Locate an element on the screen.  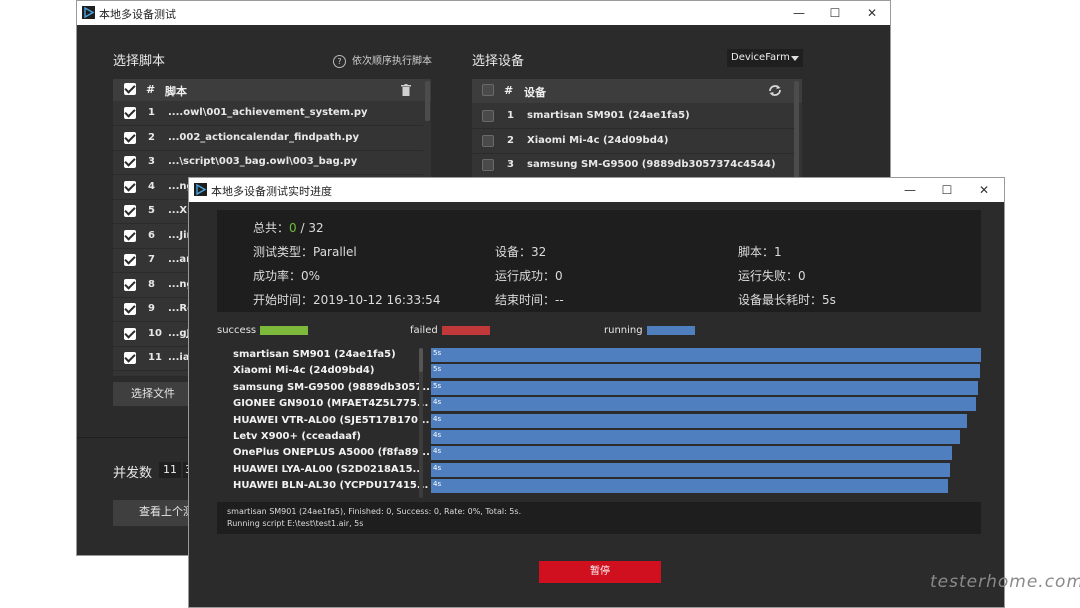
script-row-num: 6 is located at coordinates (151, 235).